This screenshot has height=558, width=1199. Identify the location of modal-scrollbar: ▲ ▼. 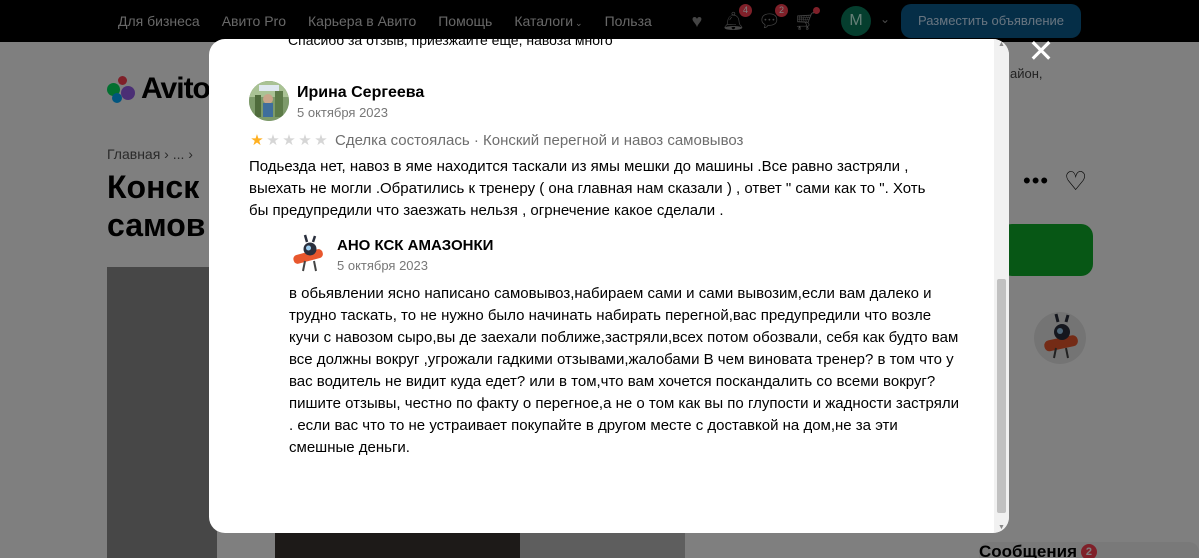
(1001, 286).